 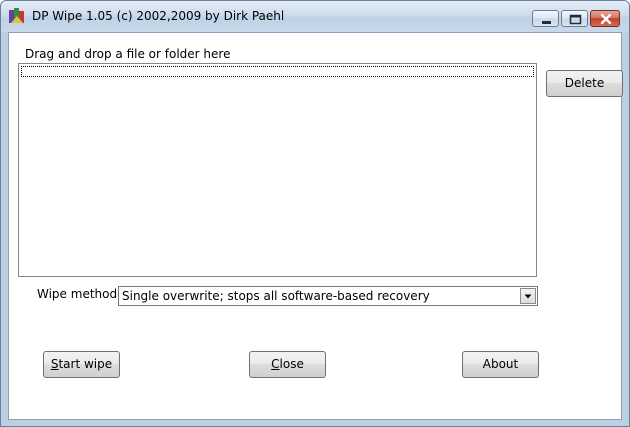 I want to click on minimize-button, so click(x=545, y=18).